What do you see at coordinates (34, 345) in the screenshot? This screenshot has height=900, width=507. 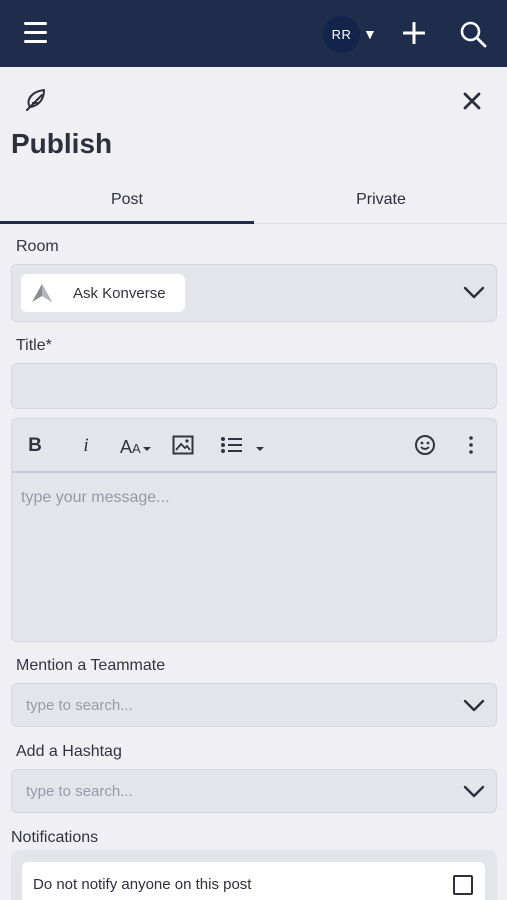 I see `title-label: Title*` at bounding box center [34, 345].